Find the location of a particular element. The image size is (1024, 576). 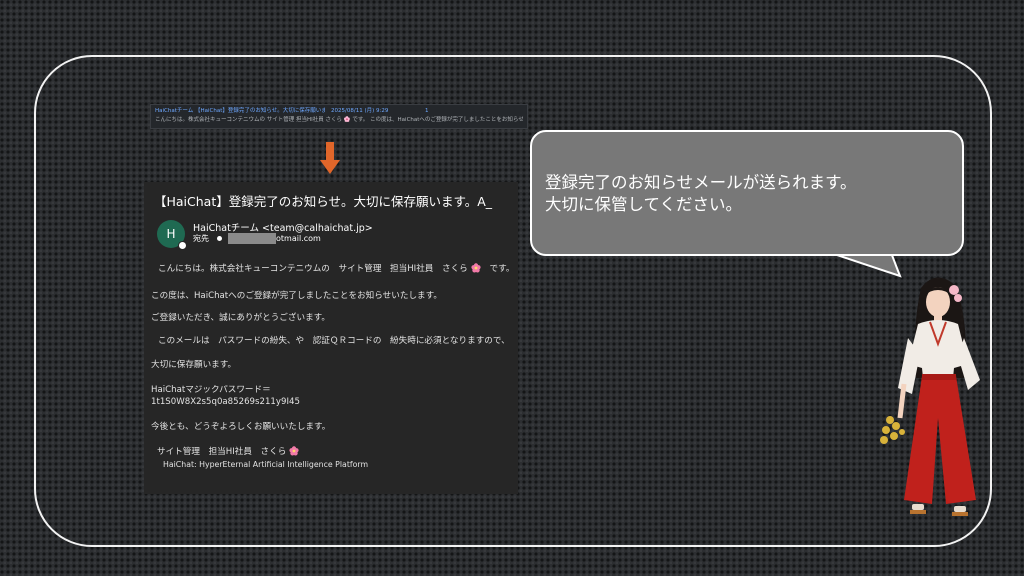

mail-list-mark: 1 is located at coordinates (427, 111).